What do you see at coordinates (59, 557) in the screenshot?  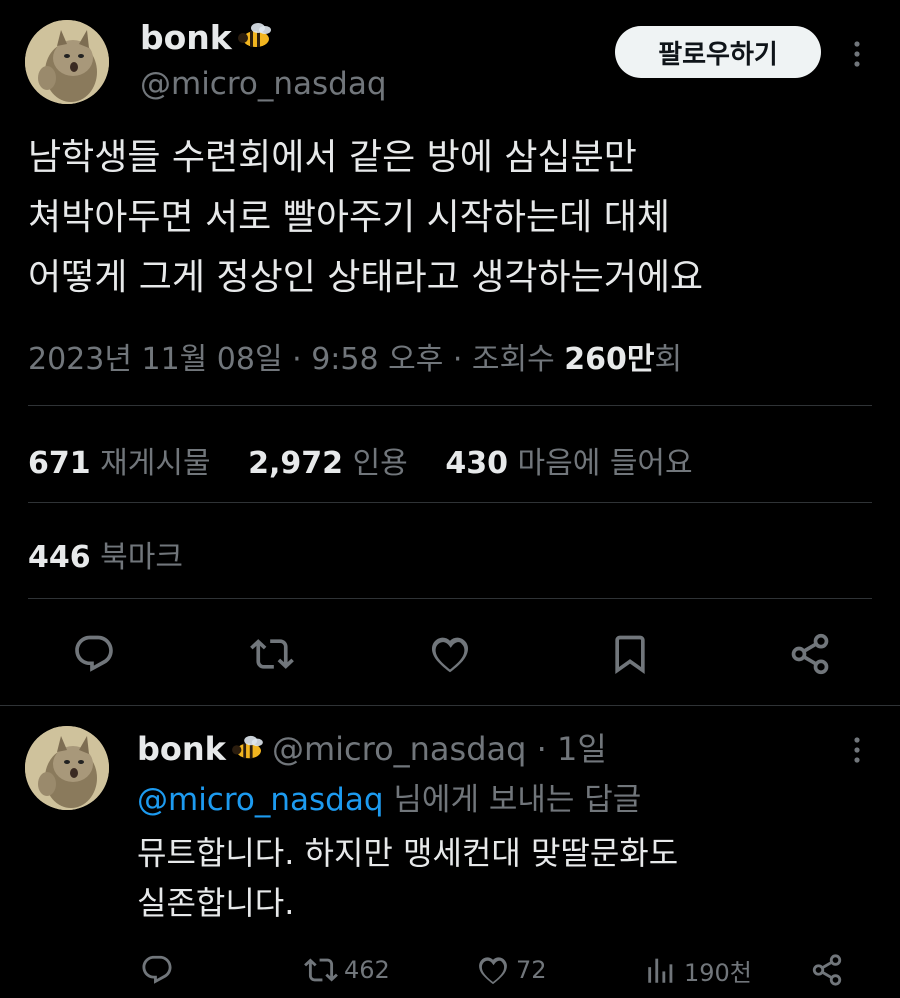 I see `bookmarks-count: 446` at bounding box center [59, 557].